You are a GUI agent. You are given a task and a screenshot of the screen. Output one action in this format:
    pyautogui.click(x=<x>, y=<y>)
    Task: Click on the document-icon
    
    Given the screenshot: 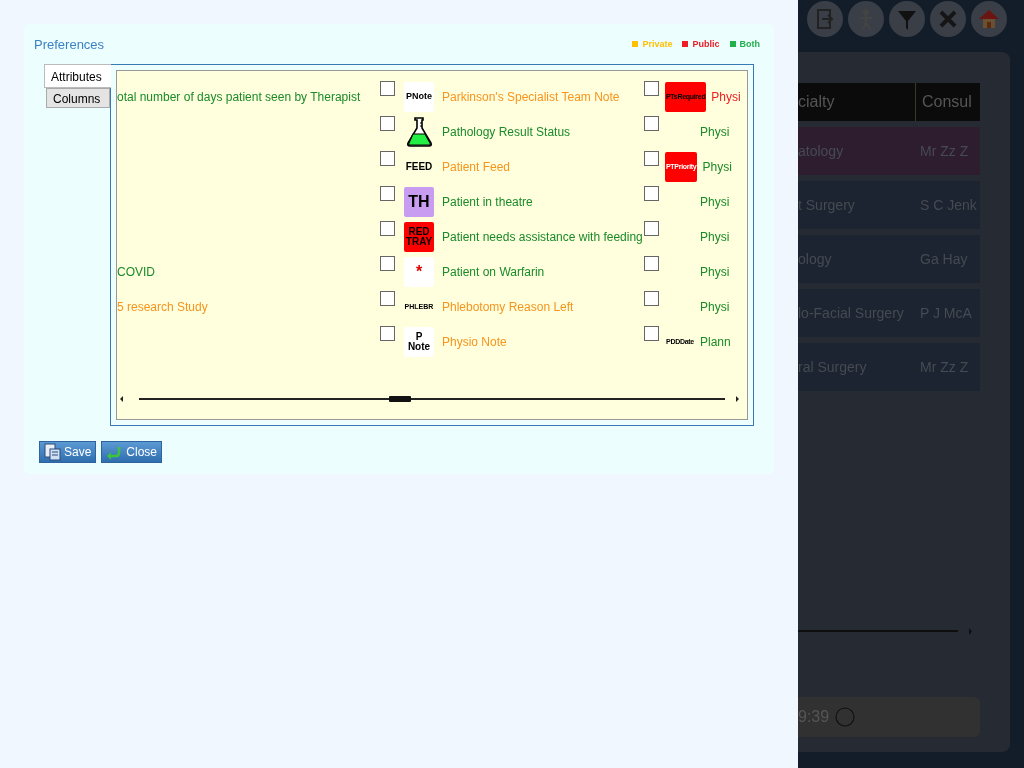 What is the action you would take?
    pyautogui.click(x=52, y=452)
    